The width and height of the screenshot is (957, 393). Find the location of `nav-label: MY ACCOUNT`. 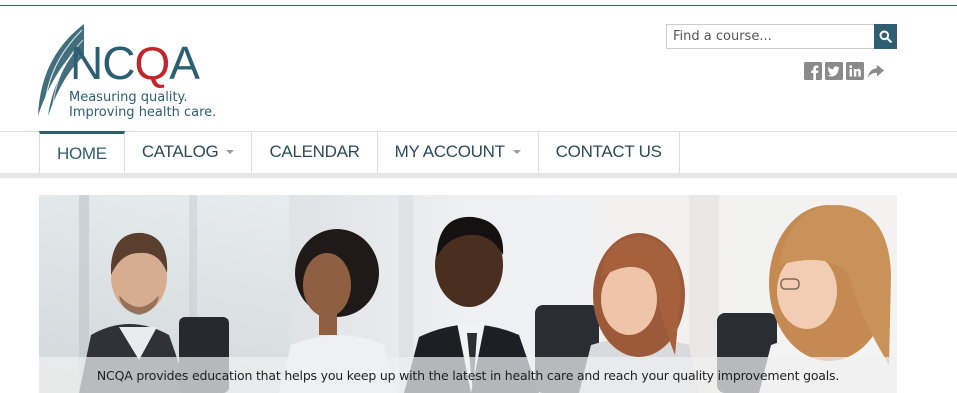

nav-label: MY ACCOUNT is located at coordinates (449, 151).